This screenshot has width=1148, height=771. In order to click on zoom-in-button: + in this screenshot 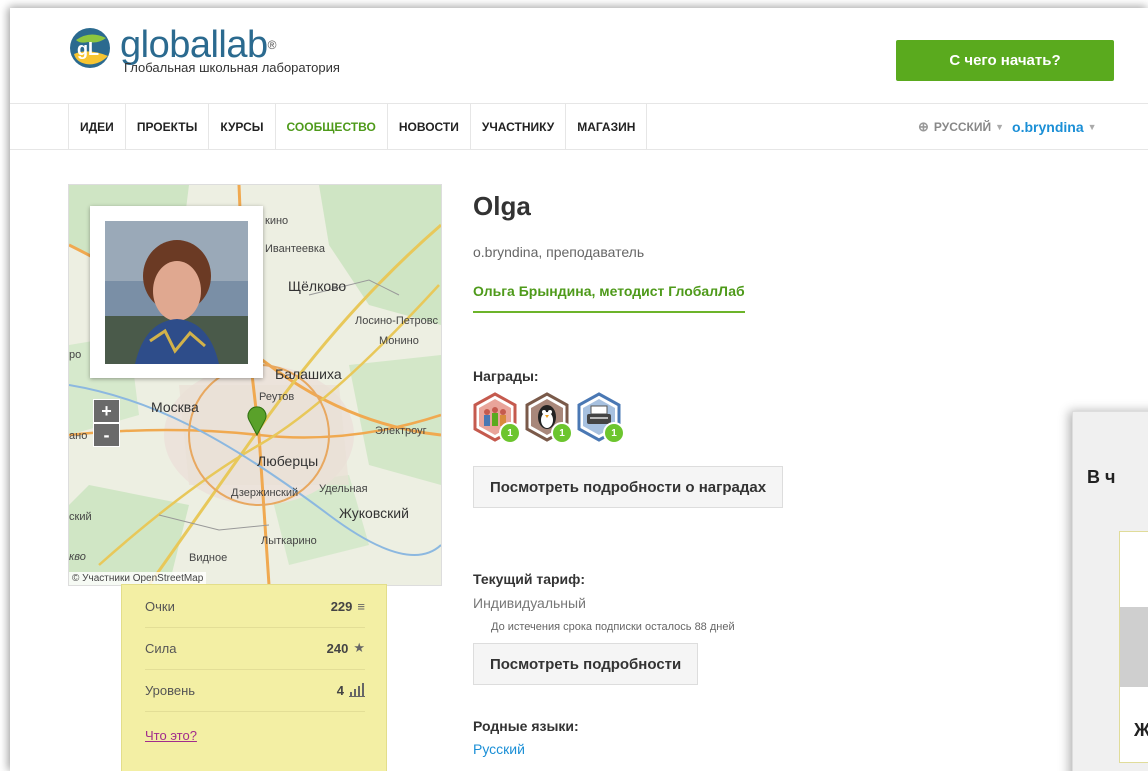, I will do `click(106, 411)`.